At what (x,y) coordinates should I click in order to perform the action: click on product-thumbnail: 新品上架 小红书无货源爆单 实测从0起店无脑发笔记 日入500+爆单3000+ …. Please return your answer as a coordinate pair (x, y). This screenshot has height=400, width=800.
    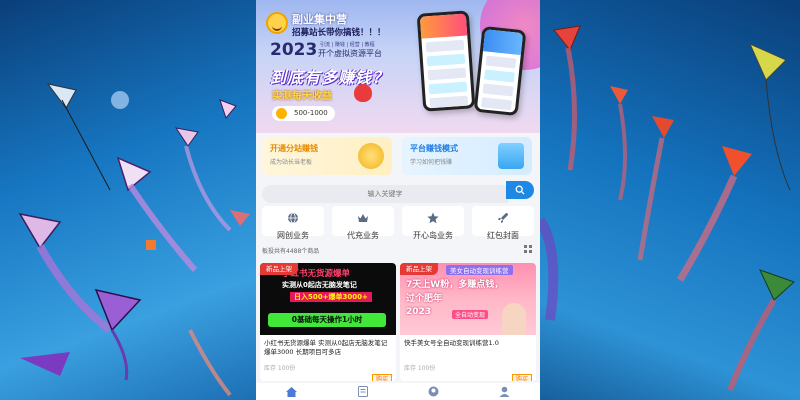
    Looking at the image, I should click on (328, 299).